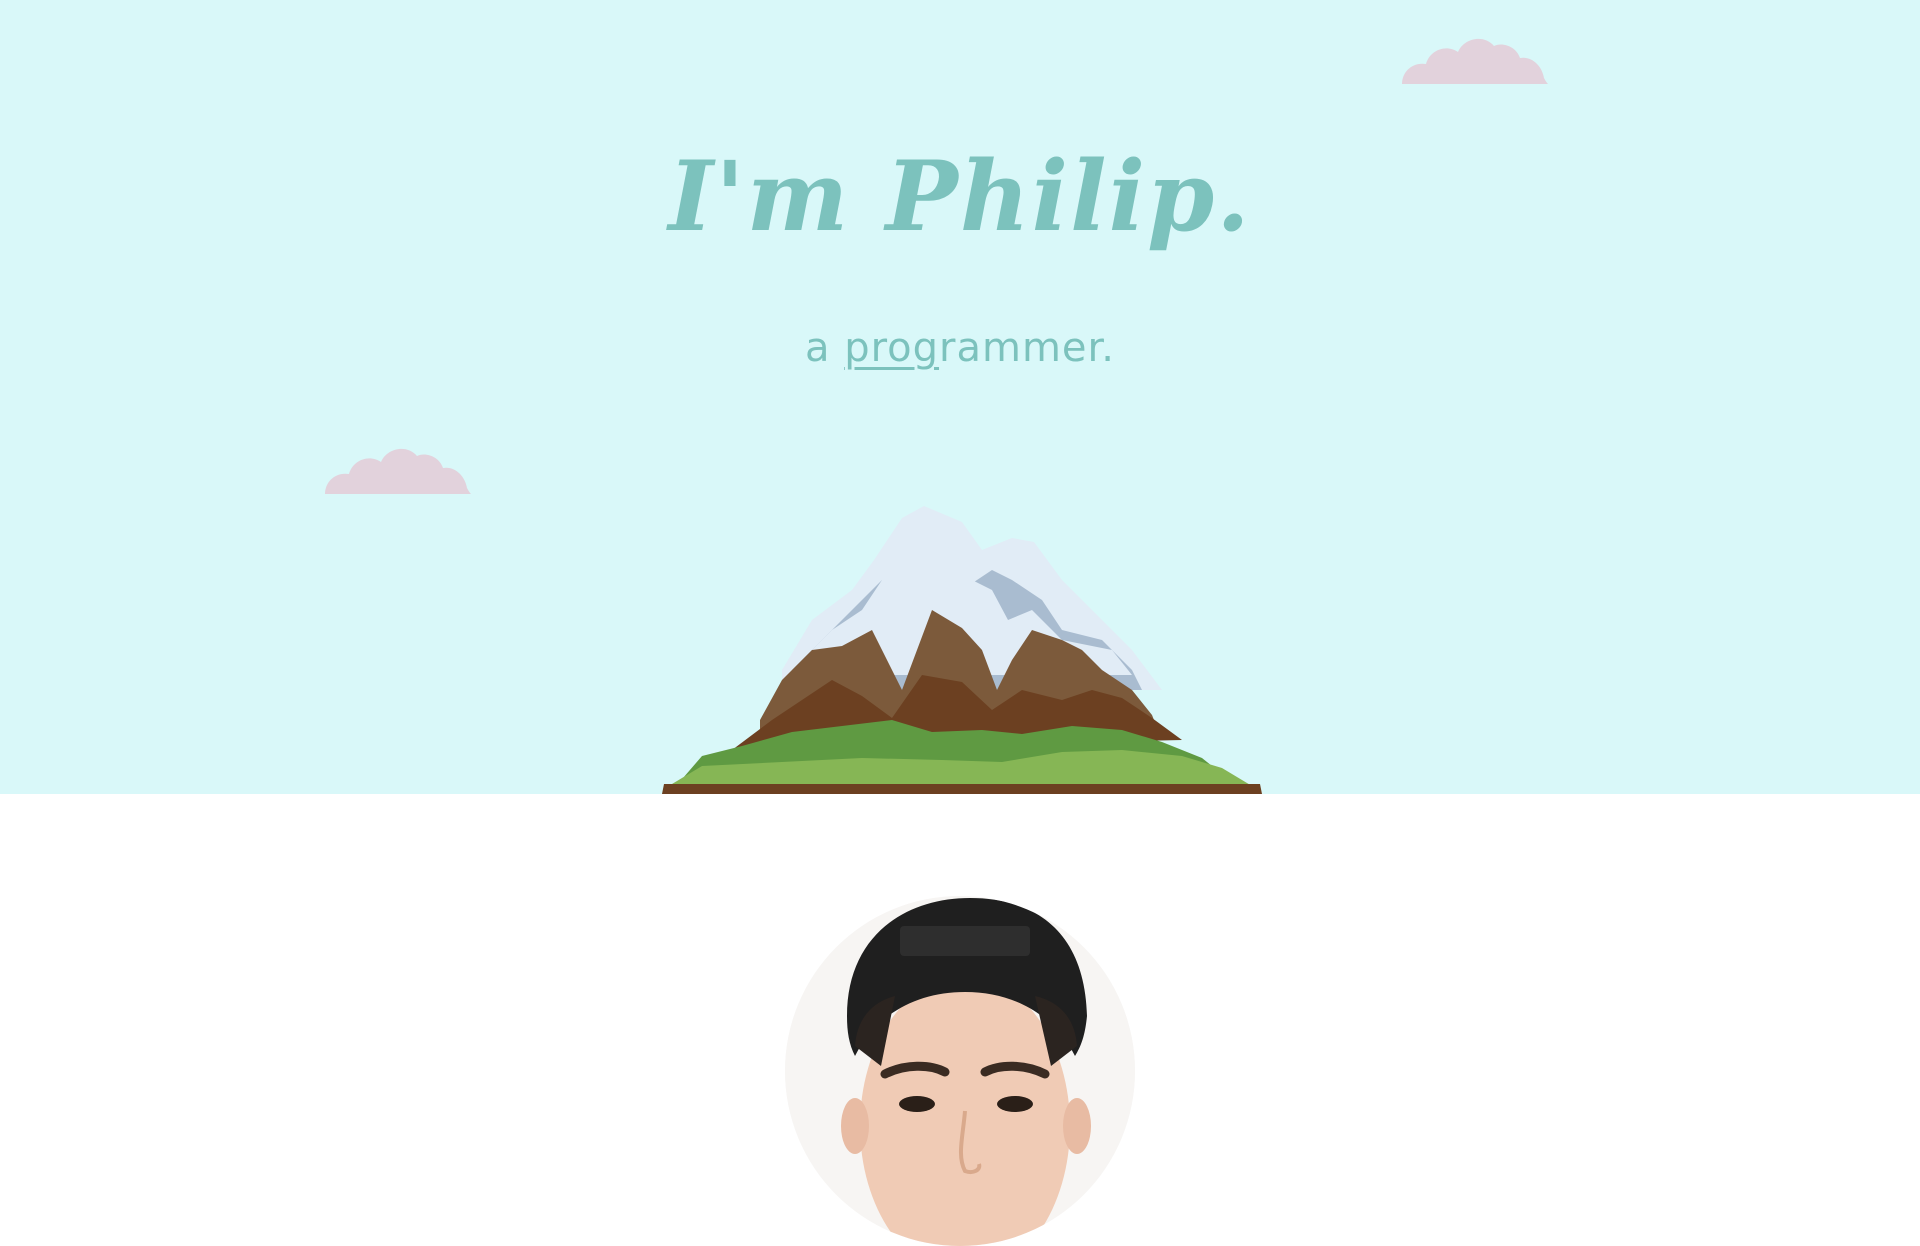  Describe the element at coordinates (960, 196) in the screenshot. I see `page-title: I'm Philip.` at that location.